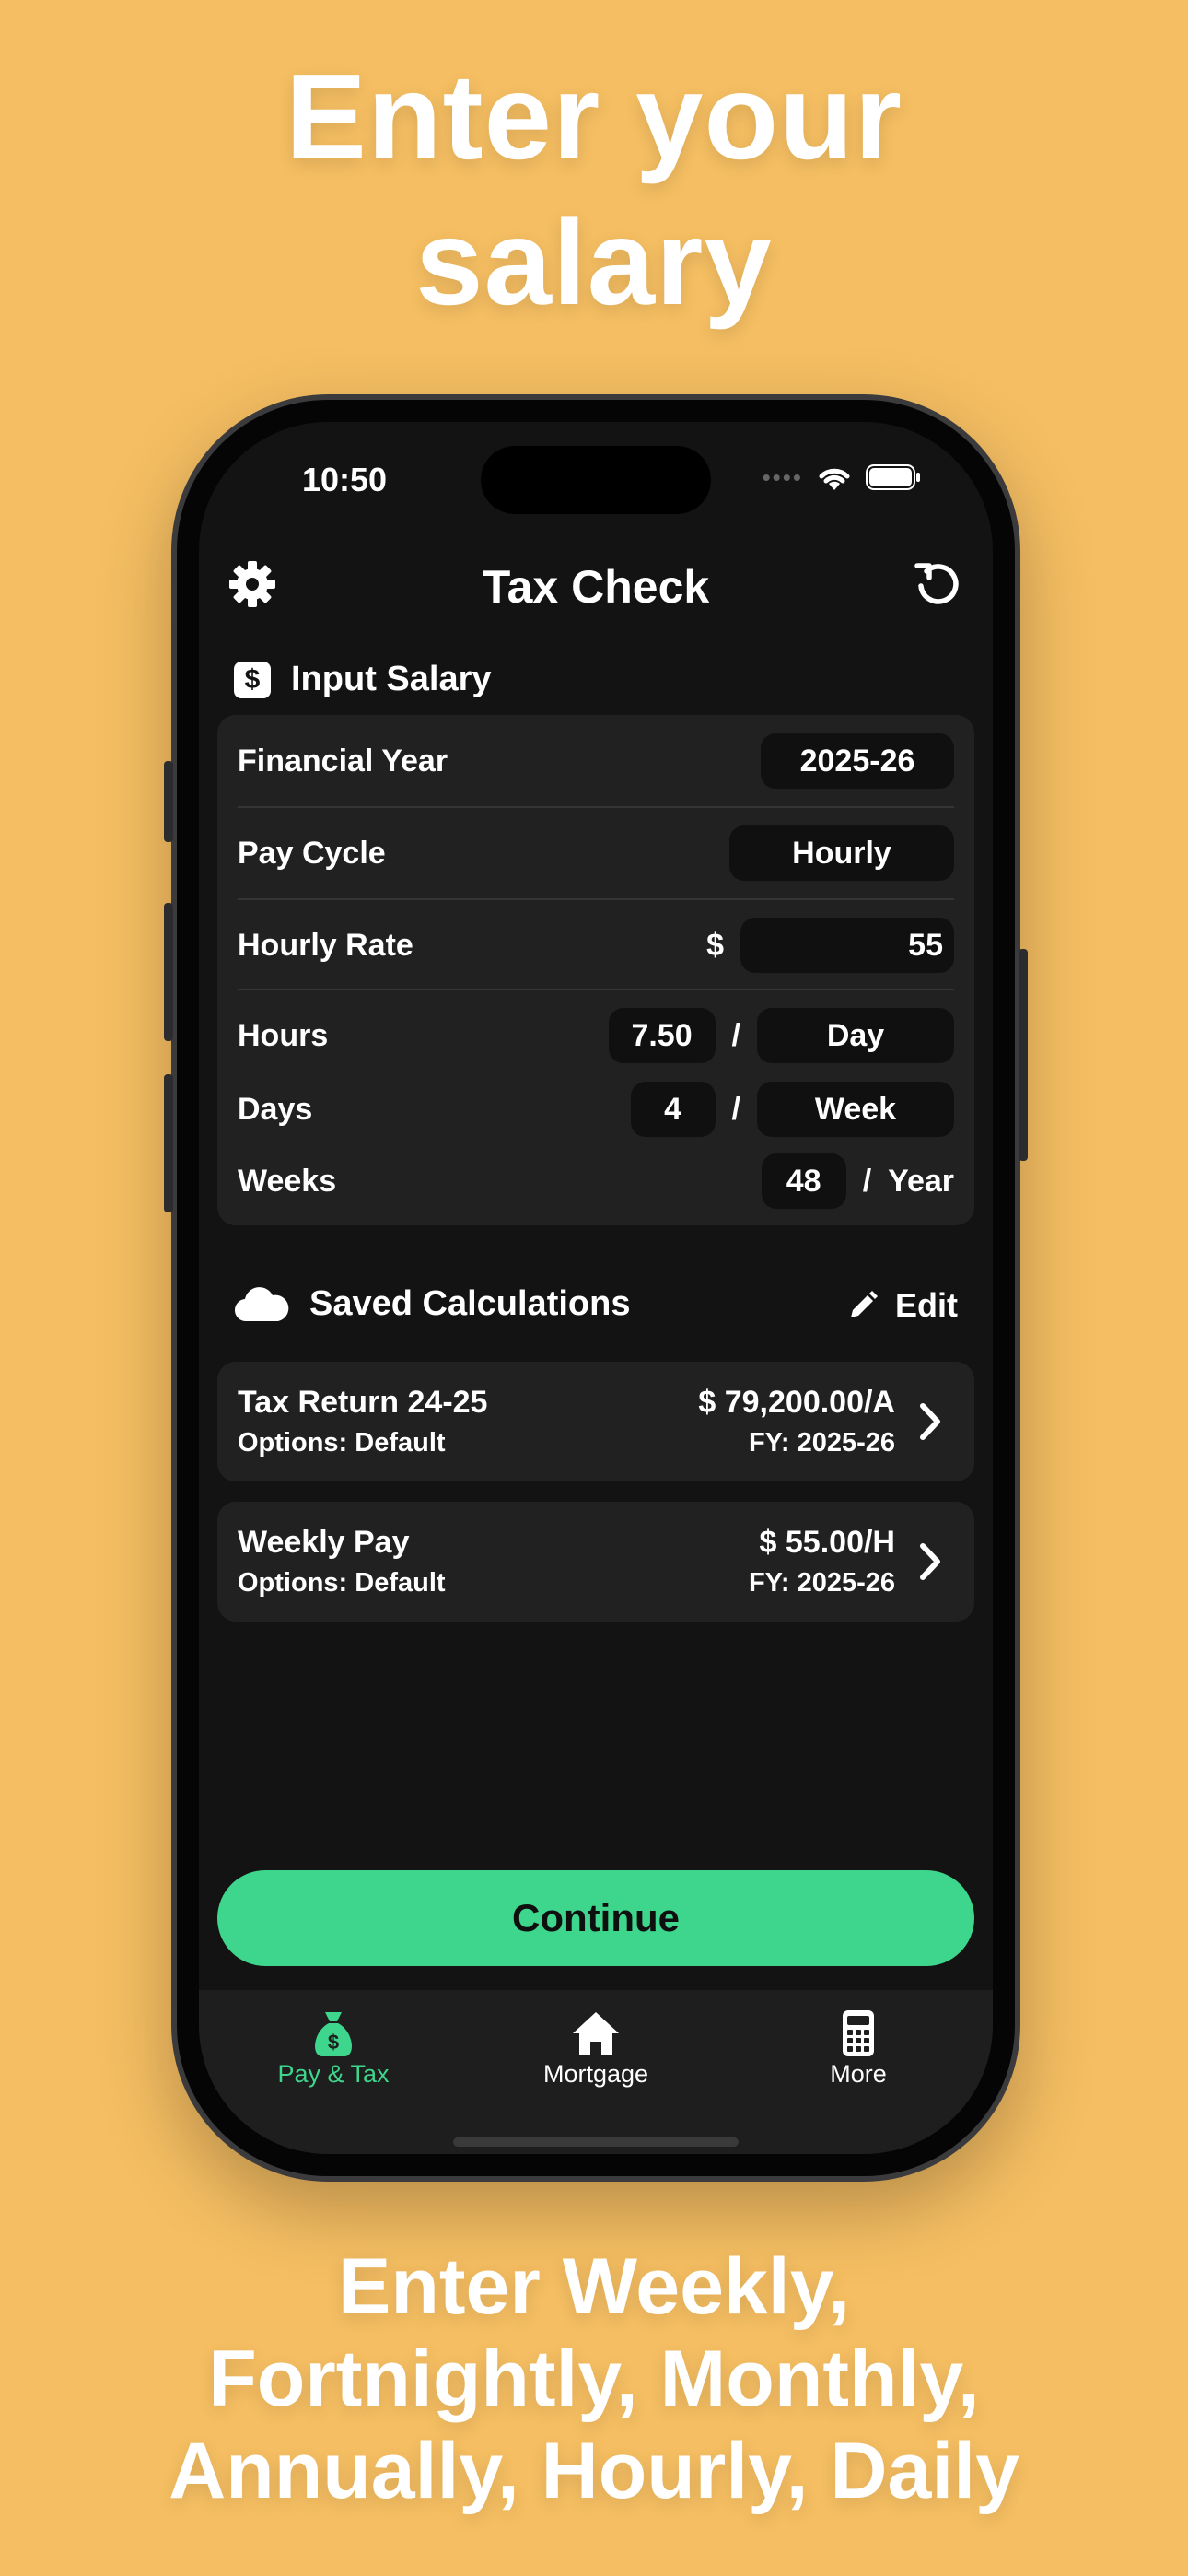 Image resolution: width=1188 pixels, height=2576 pixels. I want to click on hours-group: 7.50 / Day, so click(781, 1035).